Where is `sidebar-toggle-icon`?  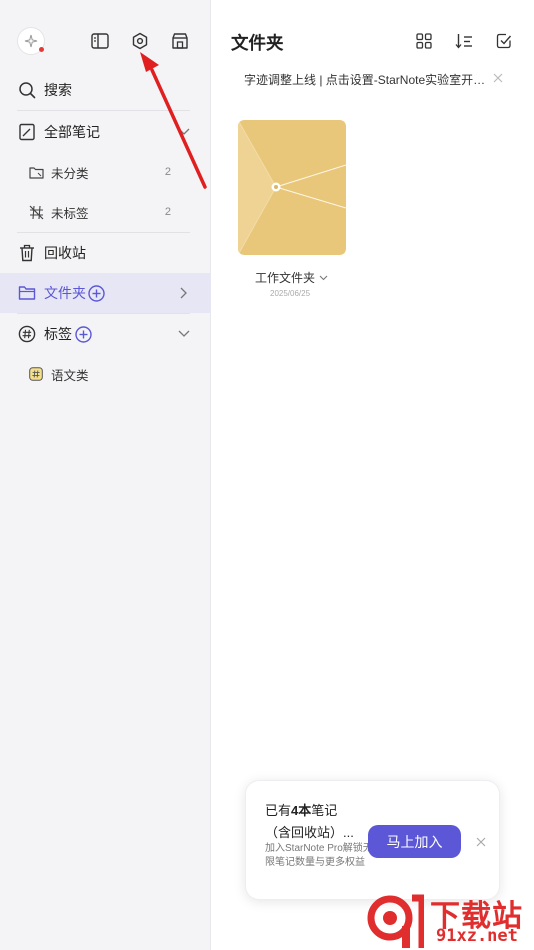 sidebar-toggle-icon is located at coordinates (100, 41).